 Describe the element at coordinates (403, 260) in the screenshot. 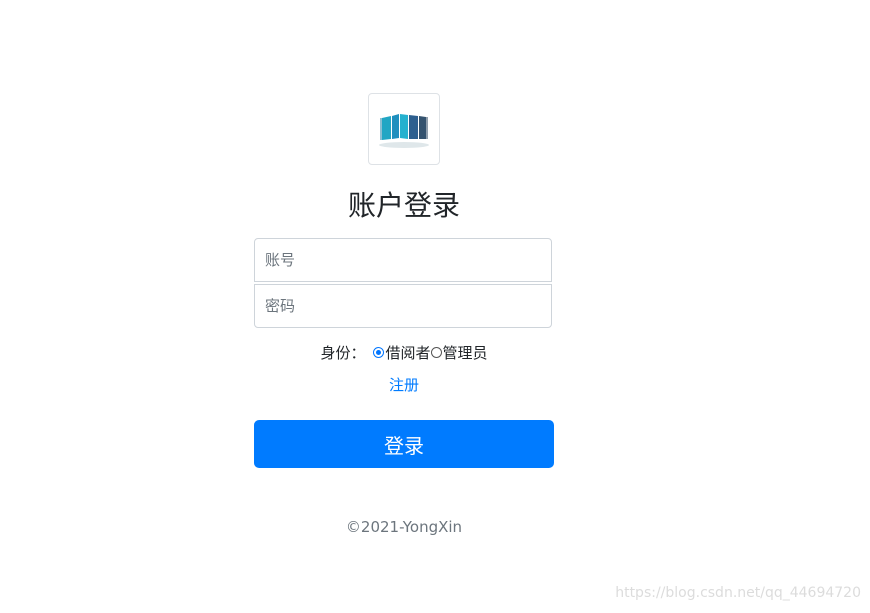

I see `account-input` at that location.